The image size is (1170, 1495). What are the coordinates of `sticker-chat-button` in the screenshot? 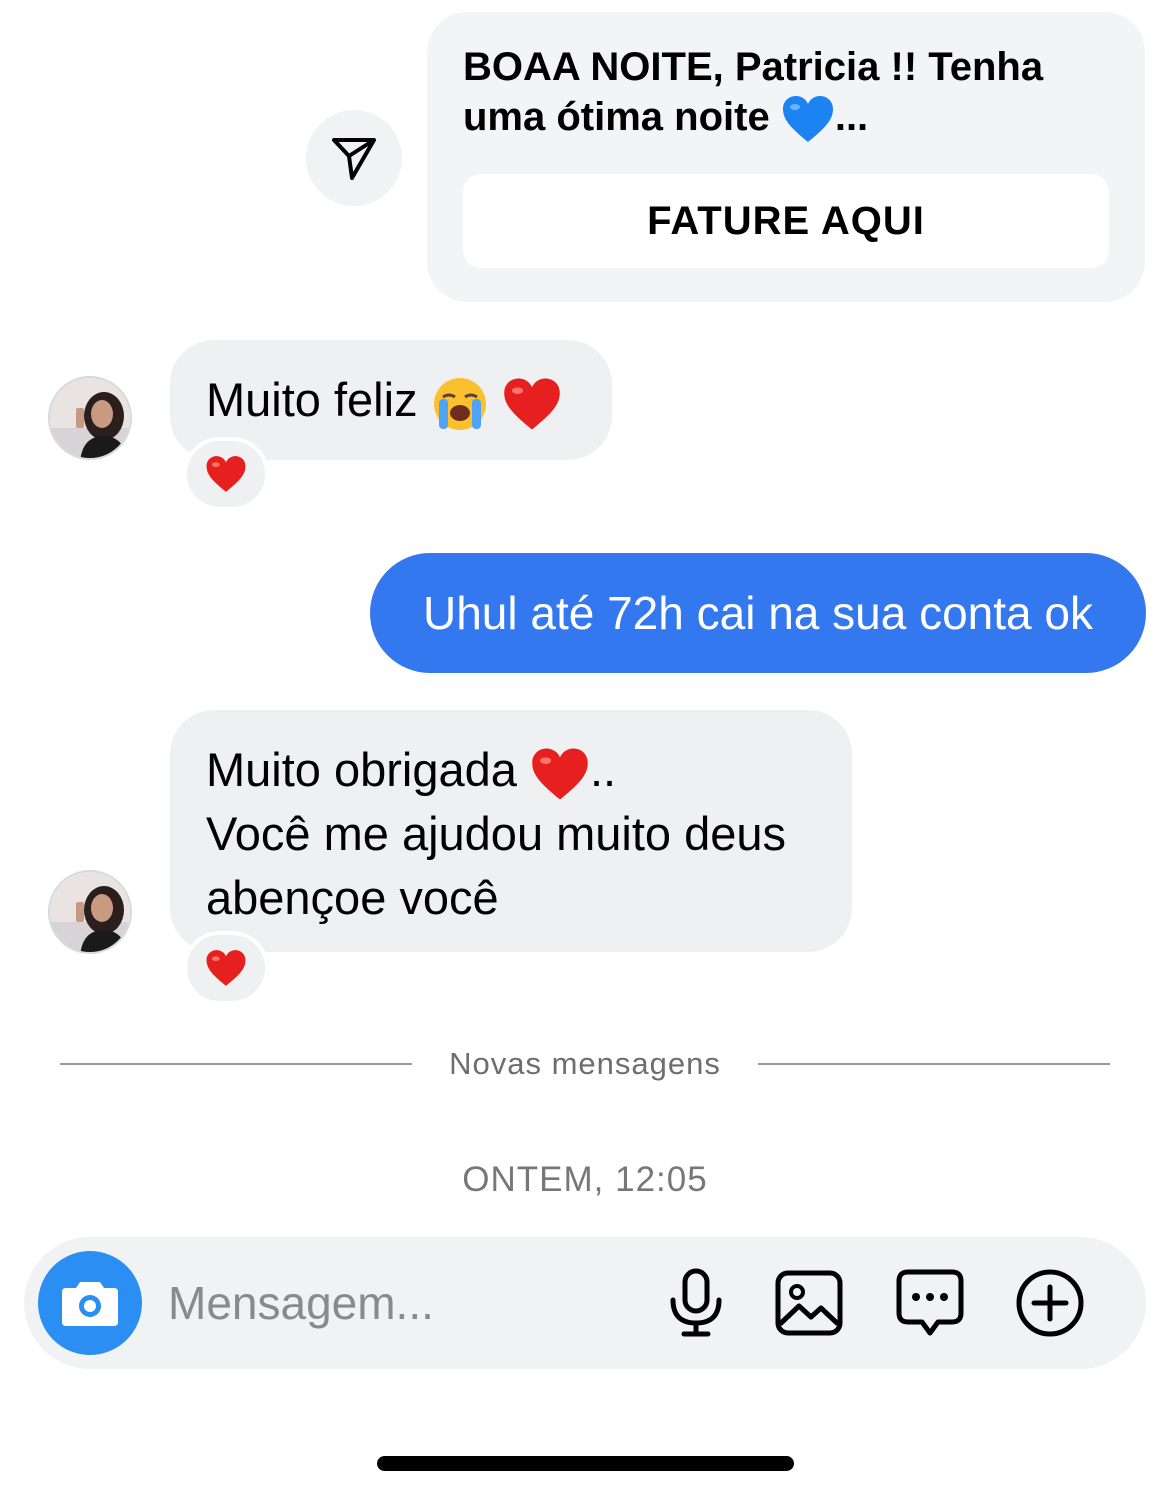 It's located at (930, 1303).